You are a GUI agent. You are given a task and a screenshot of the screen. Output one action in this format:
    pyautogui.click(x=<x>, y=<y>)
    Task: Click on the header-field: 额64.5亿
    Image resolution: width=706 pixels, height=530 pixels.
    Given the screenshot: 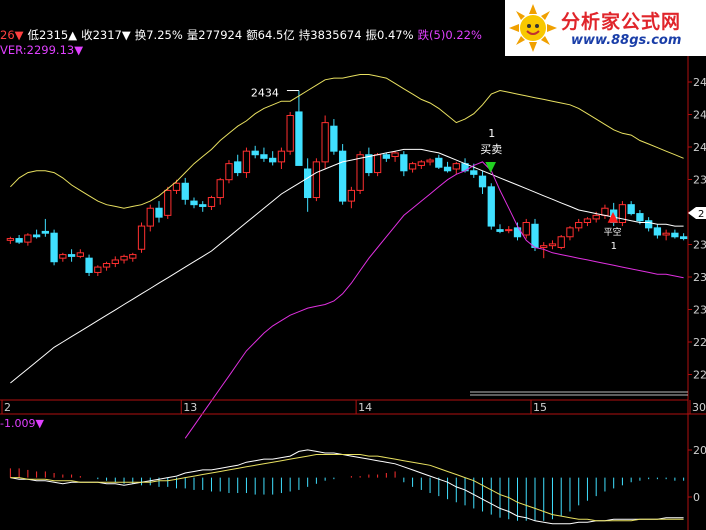 What is the action you would take?
    pyautogui.click(x=270, y=35)
    